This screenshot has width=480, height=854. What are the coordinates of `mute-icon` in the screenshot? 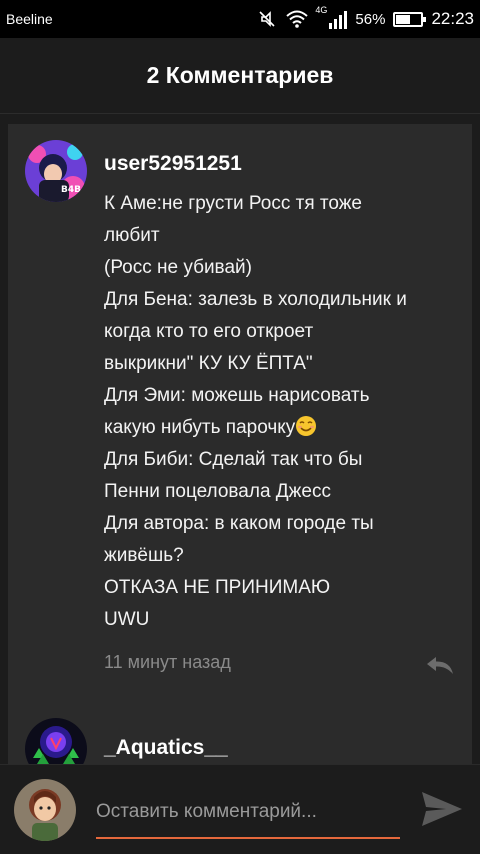 It's located at (267, 19).